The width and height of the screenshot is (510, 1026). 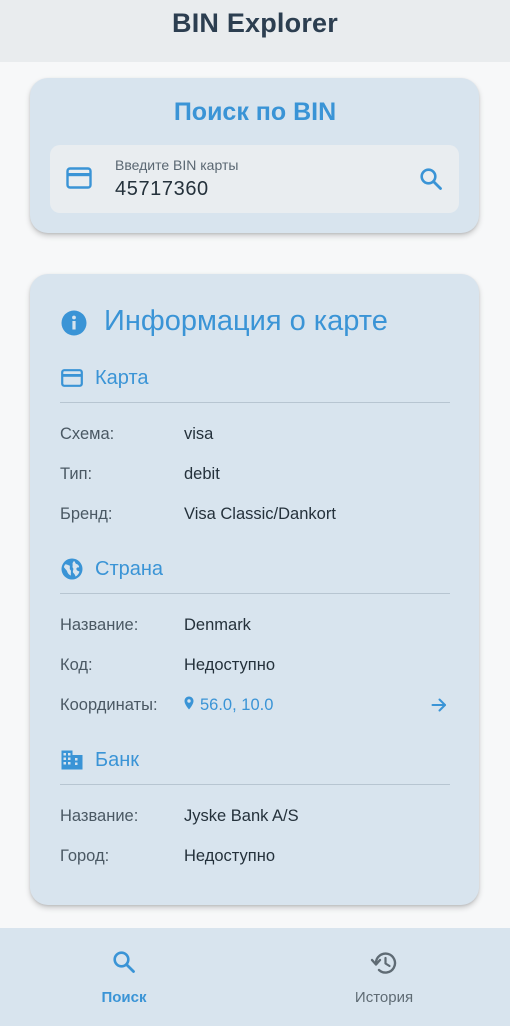 I want to click on search-card-title: Поиск по BIN, so click(x=255, y=112).